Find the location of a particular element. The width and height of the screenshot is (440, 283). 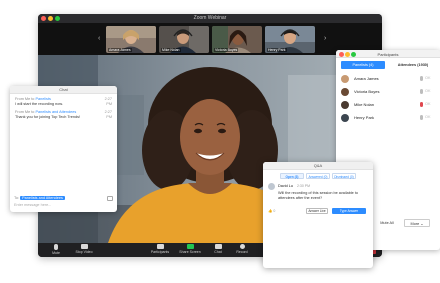

thumbnail-name: Henry Park is located at coordinates (277, 50).